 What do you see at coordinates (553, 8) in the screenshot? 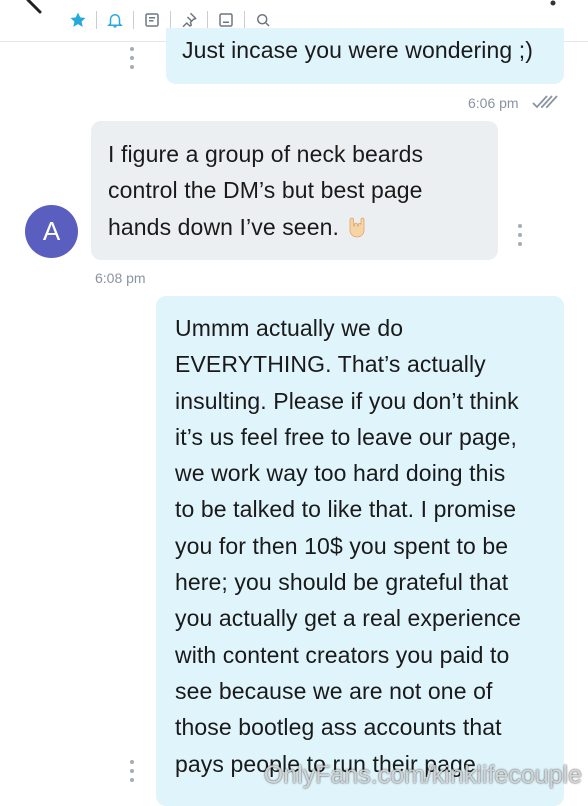
I see `more-icon` at bounding box center [553, 8].